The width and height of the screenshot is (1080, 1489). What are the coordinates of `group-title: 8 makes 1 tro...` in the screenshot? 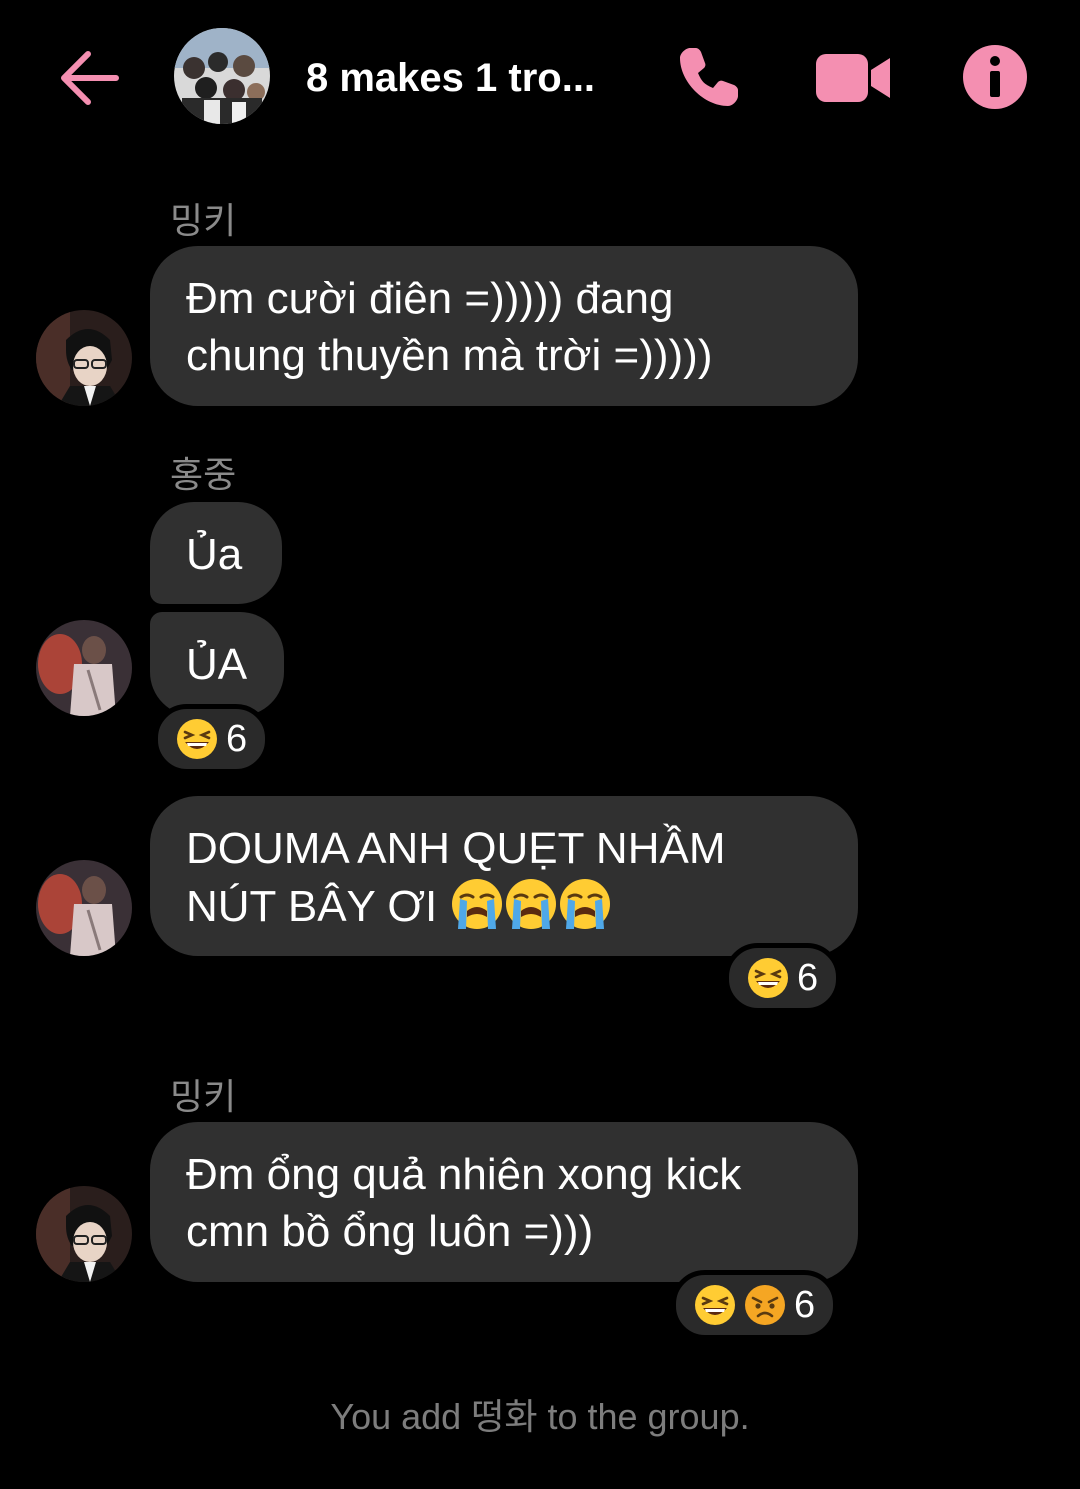 It's located at (466, 78).